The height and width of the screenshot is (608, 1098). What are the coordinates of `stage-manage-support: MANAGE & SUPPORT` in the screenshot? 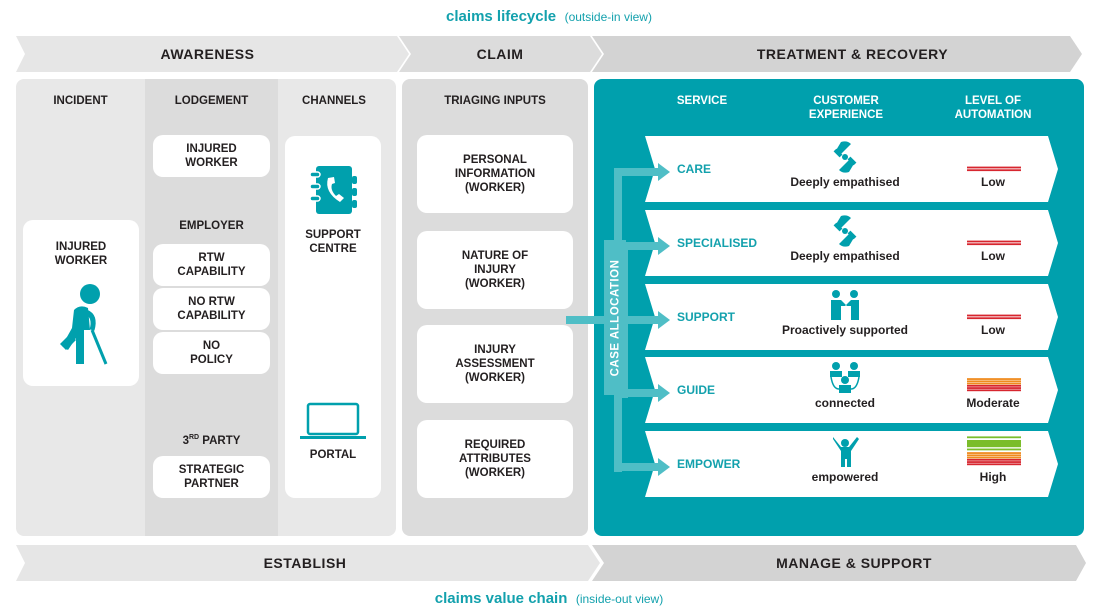 It's located at (854, 563).